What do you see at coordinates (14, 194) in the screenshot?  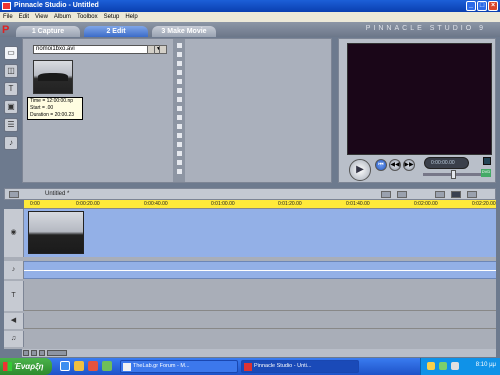 I see `camera-icon` at bounding box center [14, 194].